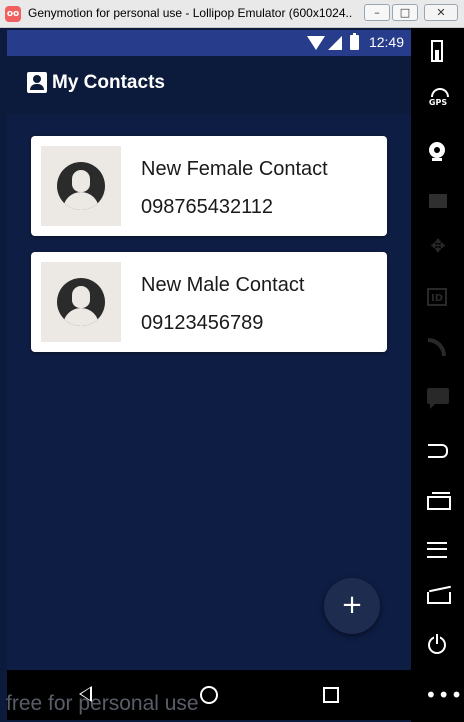 The width and height of the screenshot is (464, 722). I want to click on signal-icon, so click(335, 43).